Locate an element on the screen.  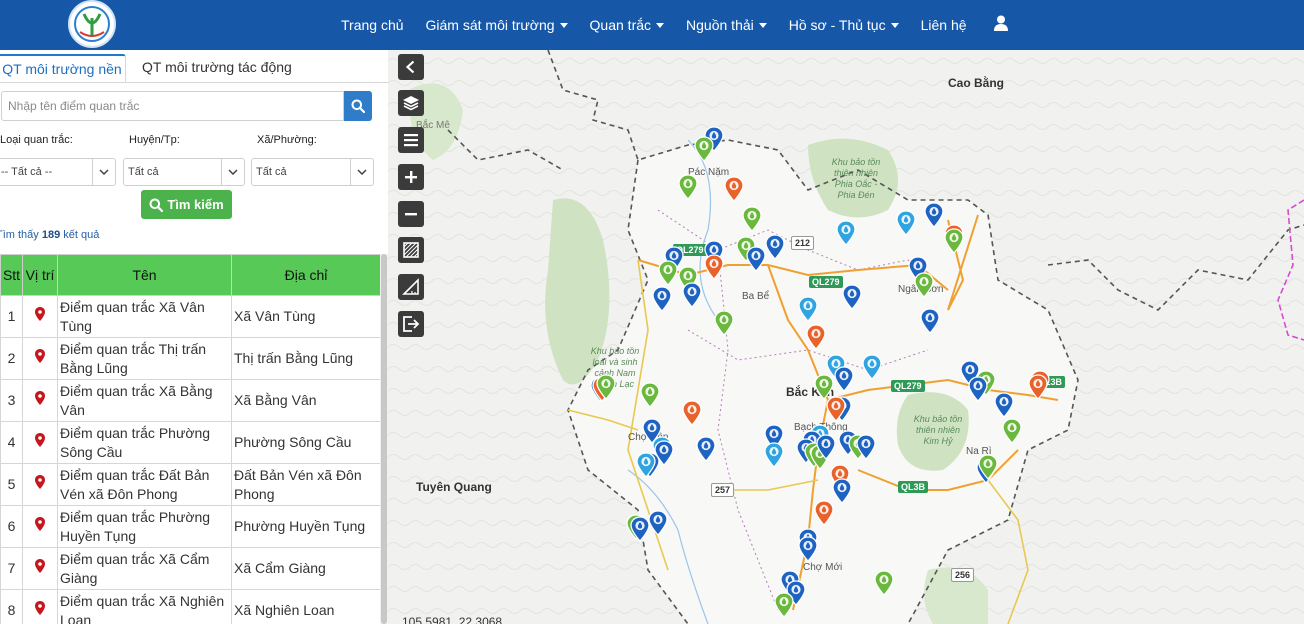
table-scrollbar is located at coordinates (384, 439).